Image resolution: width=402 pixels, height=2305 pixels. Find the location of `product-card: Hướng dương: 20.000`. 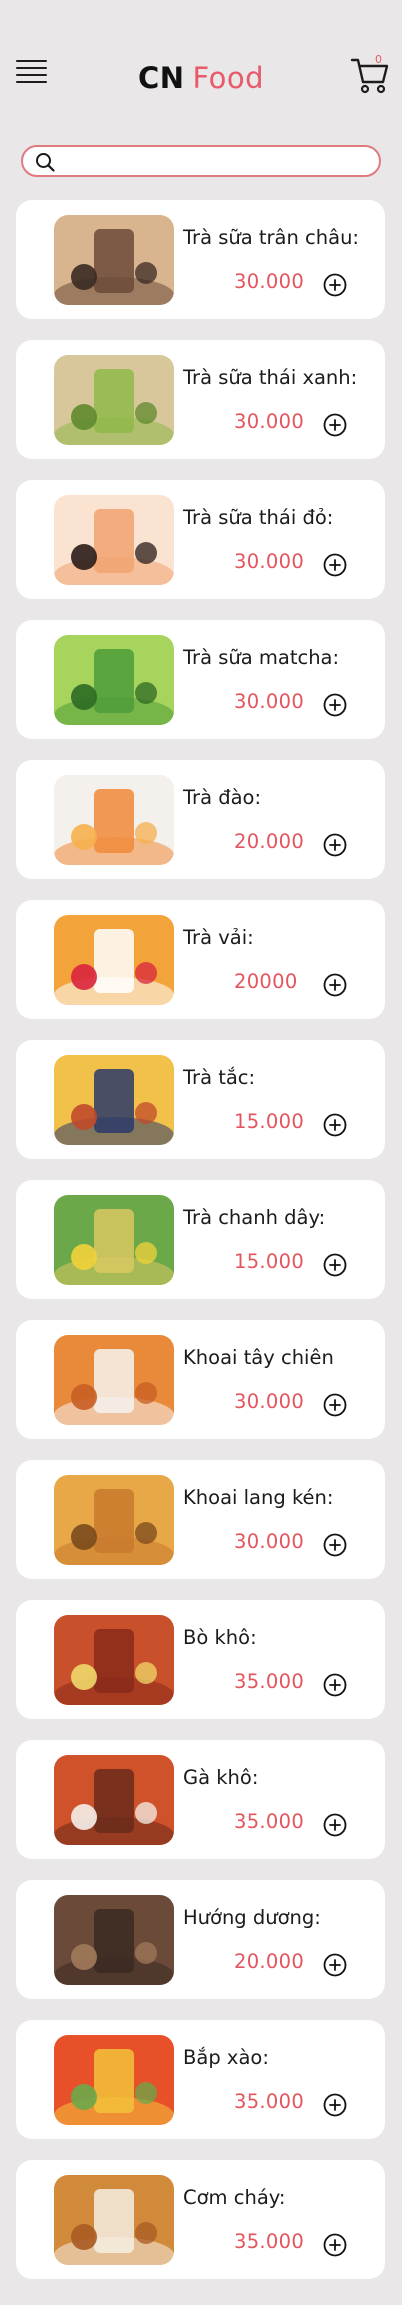

product-card: Hướng dương: 20.000 is located at coordinates (200, 1939).